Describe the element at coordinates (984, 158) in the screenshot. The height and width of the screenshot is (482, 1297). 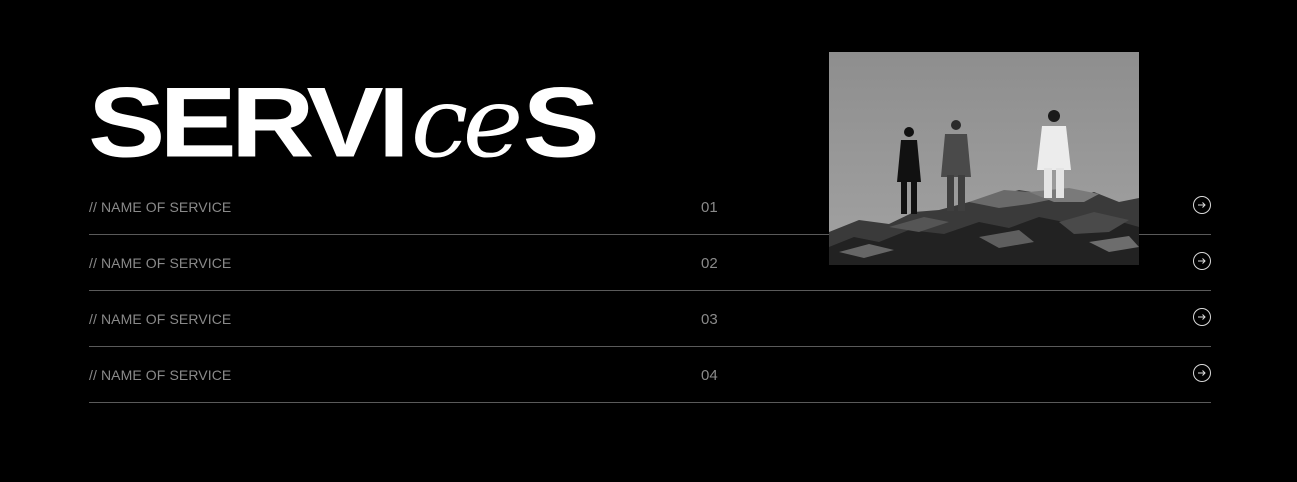
I see `service-preview-photo` at that location.